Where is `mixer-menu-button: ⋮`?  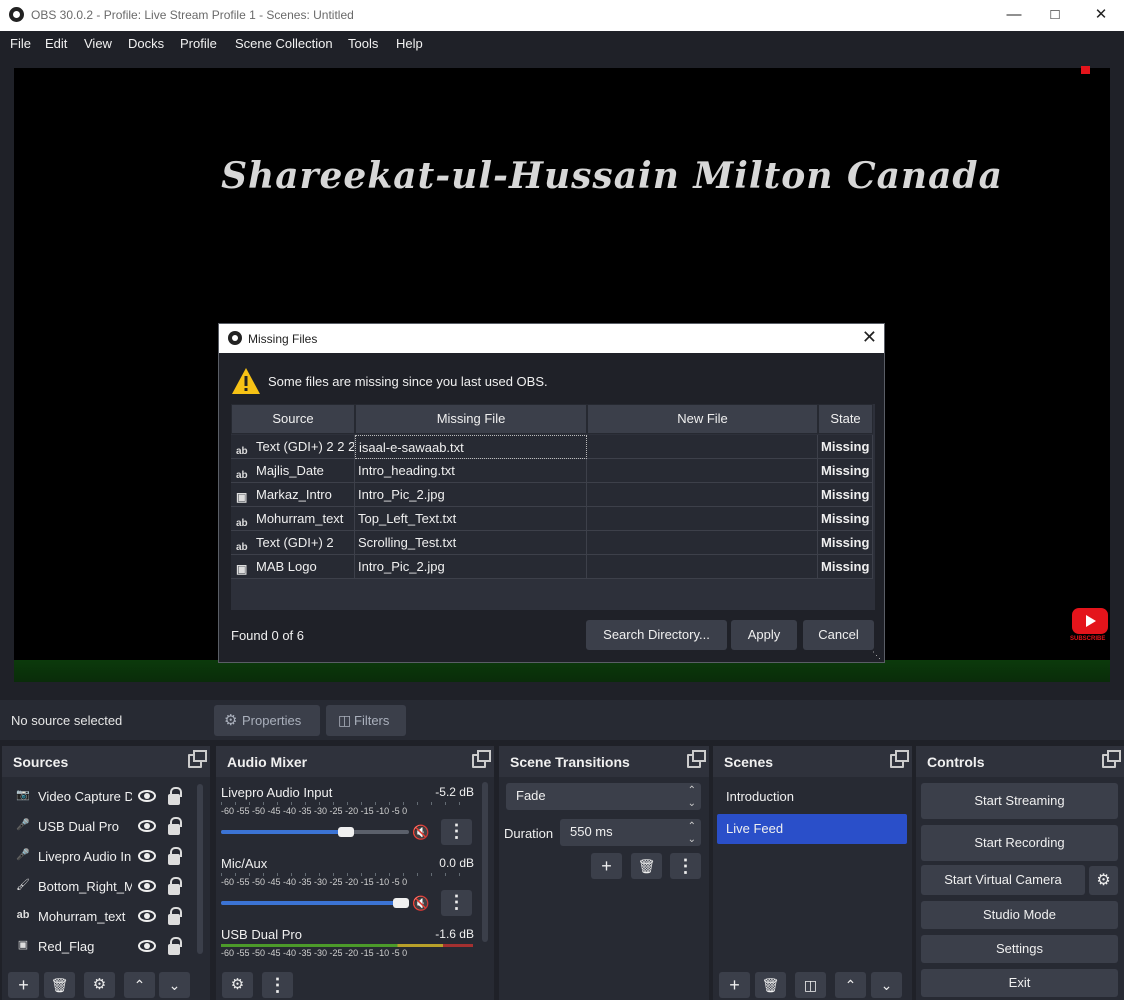
mixer-menu-button: ⋮ is located at coordinates (277, 985).